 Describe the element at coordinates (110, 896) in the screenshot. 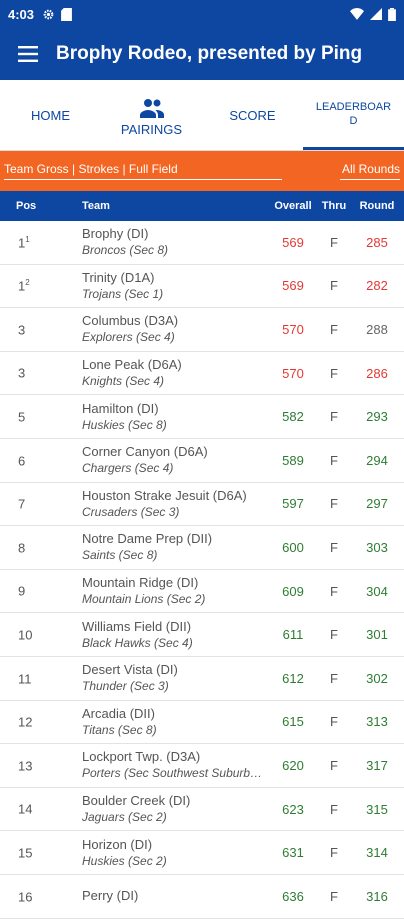

I see `team-name: Perry (DI)` at that location.